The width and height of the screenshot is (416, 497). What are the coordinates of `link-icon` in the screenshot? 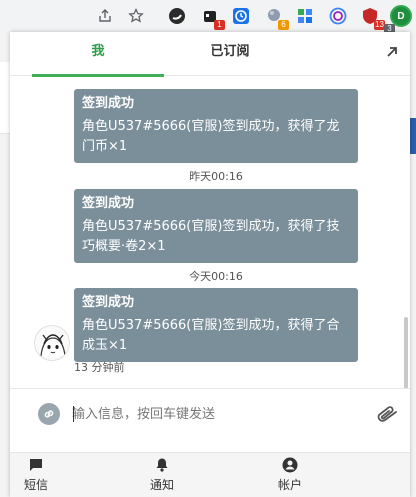 It's located at (49, 414).